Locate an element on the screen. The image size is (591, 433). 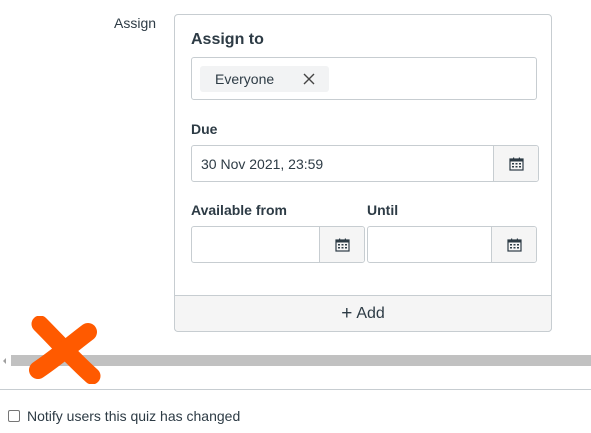
scrollbar-thumb is located at coordinates (301, 360).